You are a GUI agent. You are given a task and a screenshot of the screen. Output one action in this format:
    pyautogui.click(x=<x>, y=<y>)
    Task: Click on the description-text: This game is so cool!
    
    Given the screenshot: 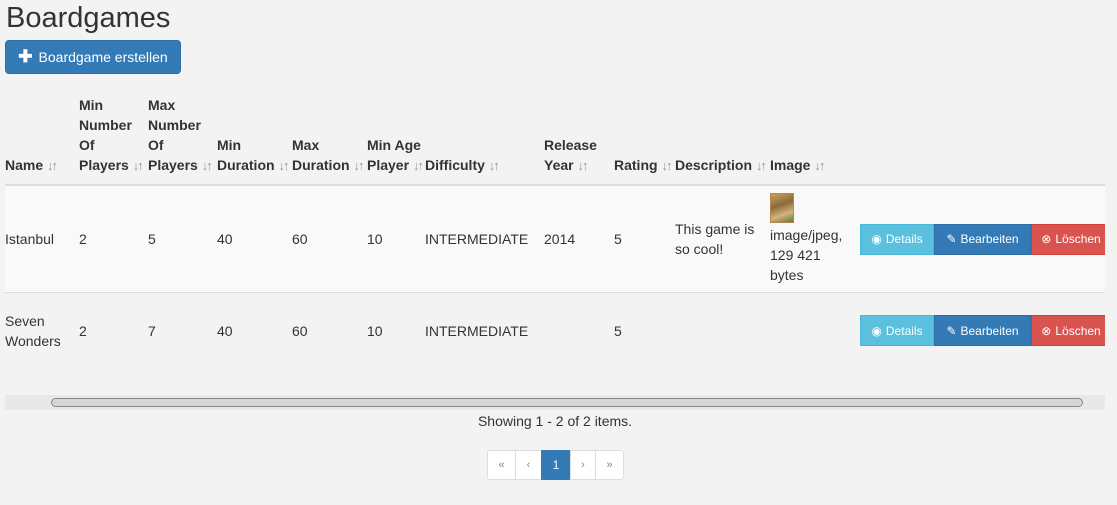 What is the action you would take?
    pyautogui.click(x=715, y=239)
    